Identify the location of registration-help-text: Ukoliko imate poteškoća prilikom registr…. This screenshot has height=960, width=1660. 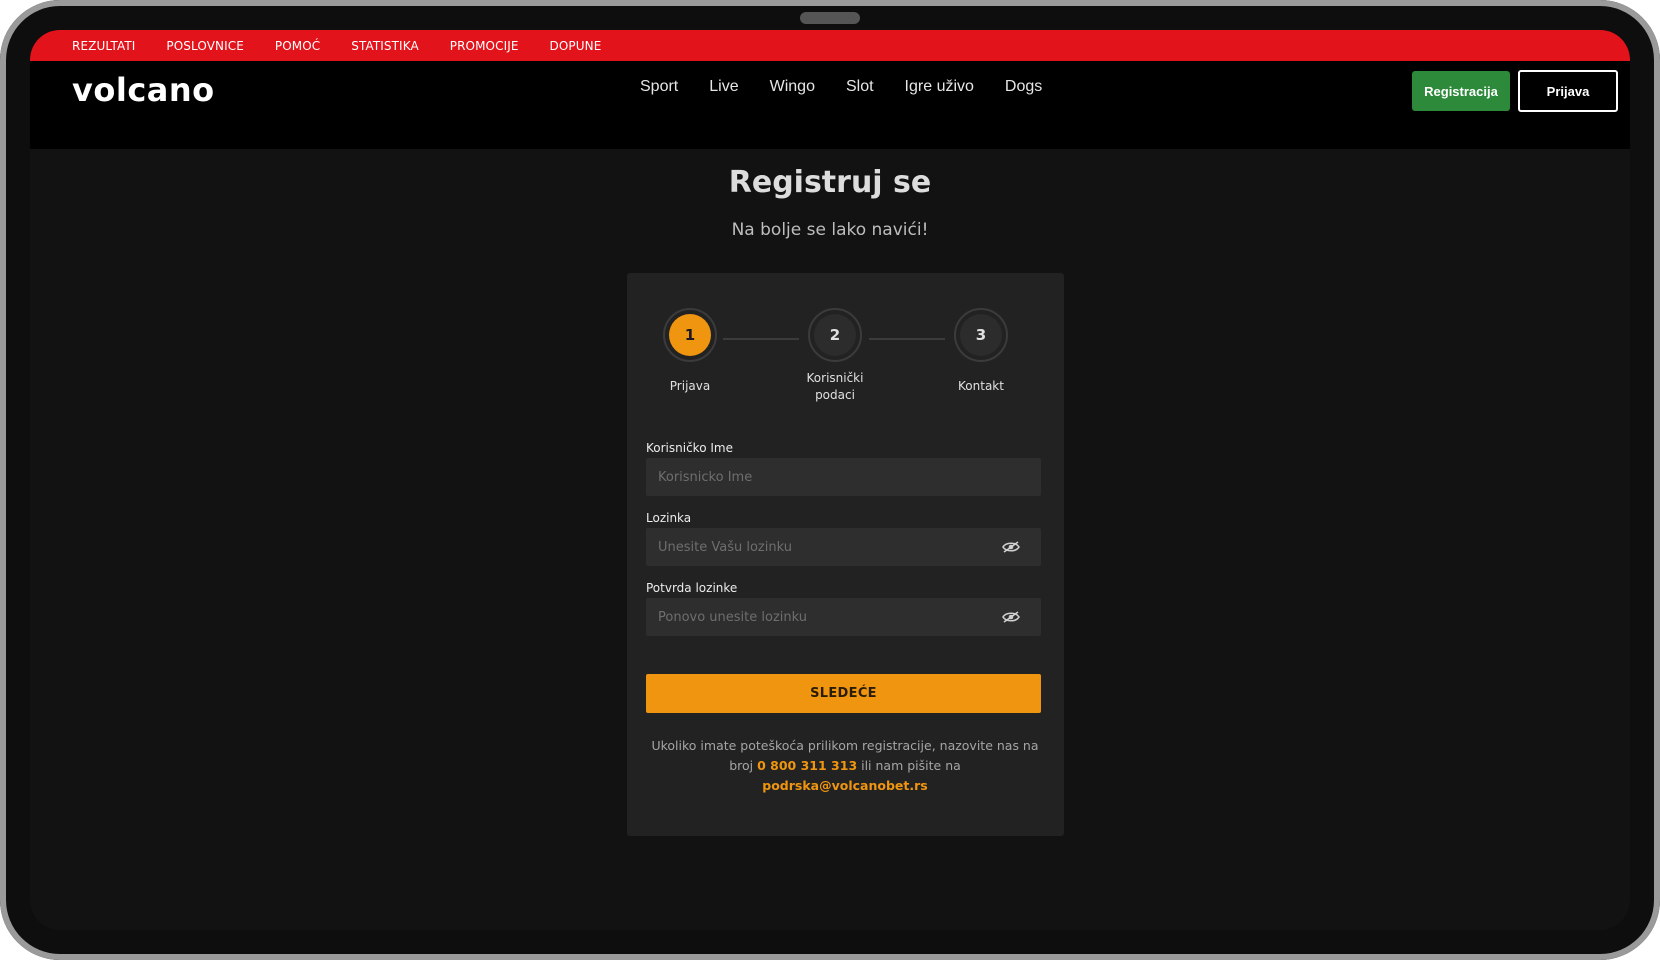
(845, 766).